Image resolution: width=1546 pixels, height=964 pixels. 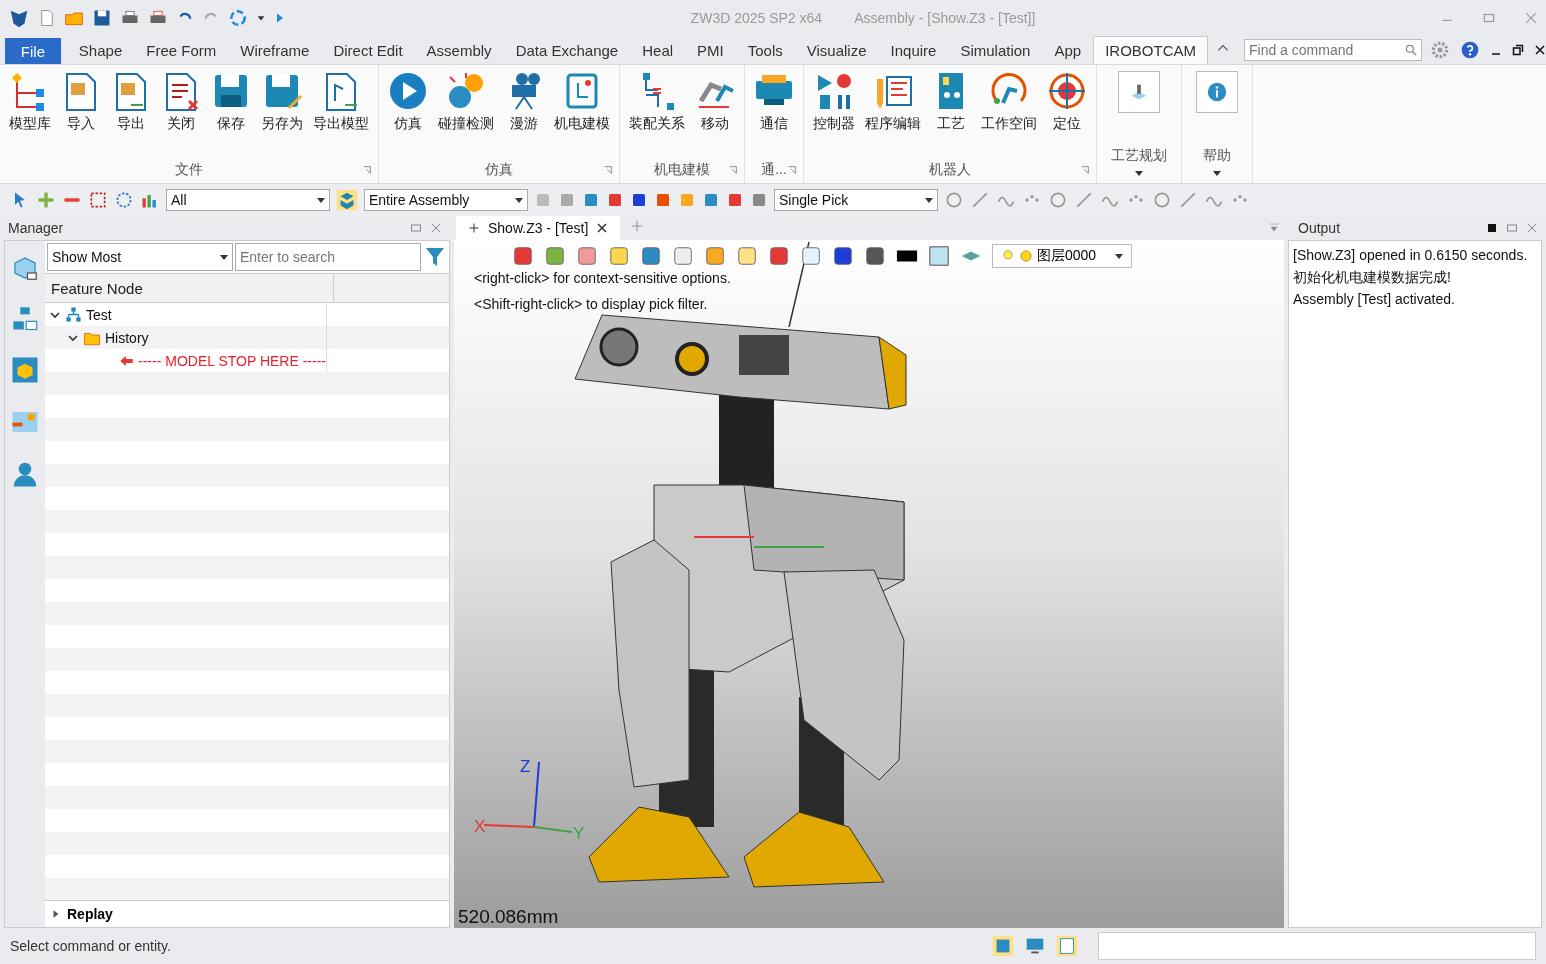 I want to click on scope-dropdown: Entire Assembly, so click(x=446, y=200).